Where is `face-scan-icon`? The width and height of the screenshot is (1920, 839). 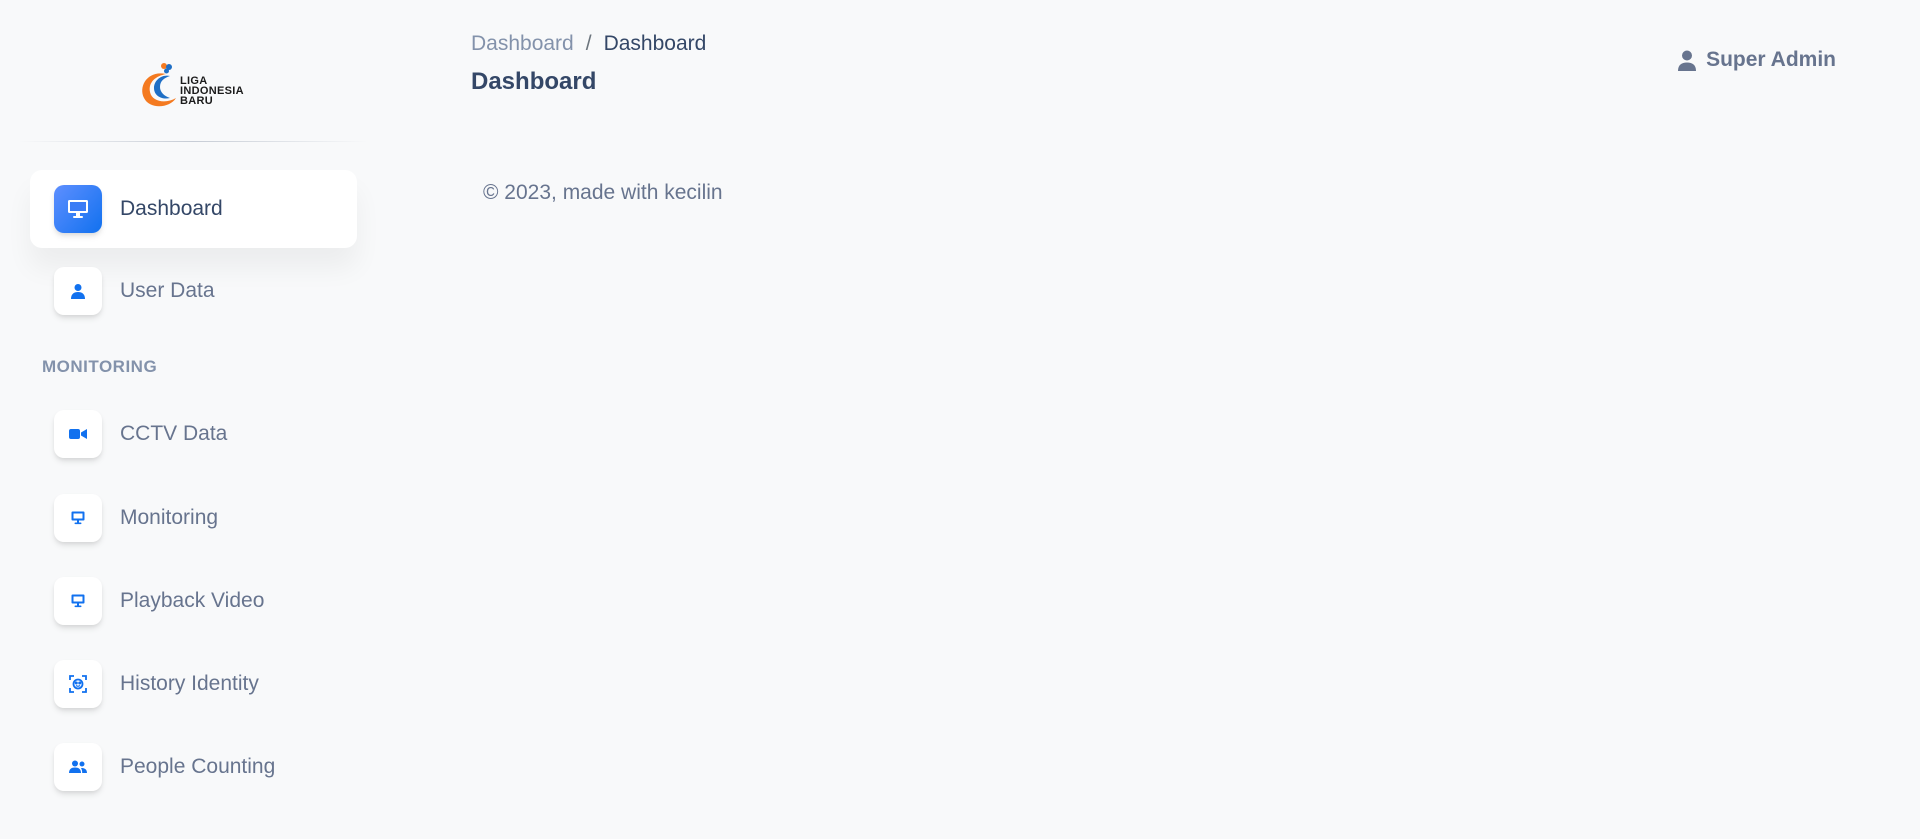 face-scan-icon is located at coordinates (78, 684).